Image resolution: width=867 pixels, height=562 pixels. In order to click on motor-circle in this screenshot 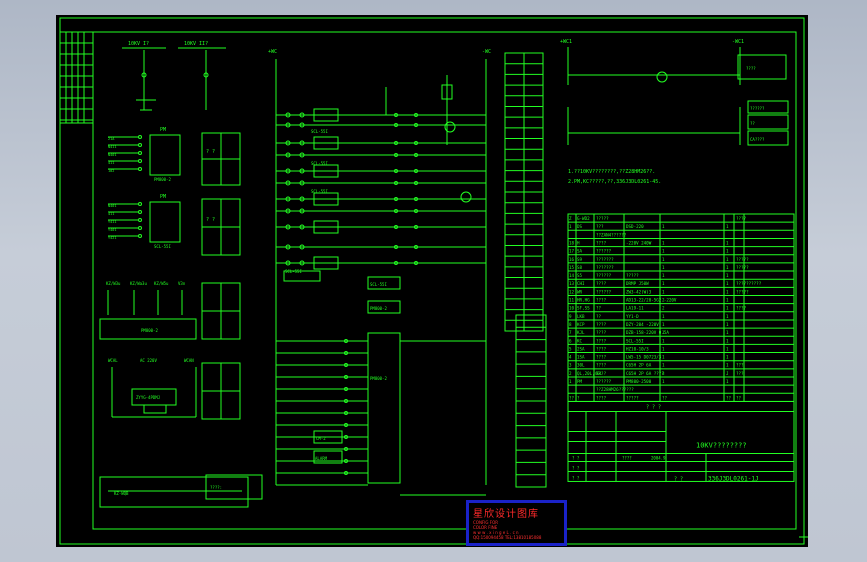, I will do `click(662, 77)`.